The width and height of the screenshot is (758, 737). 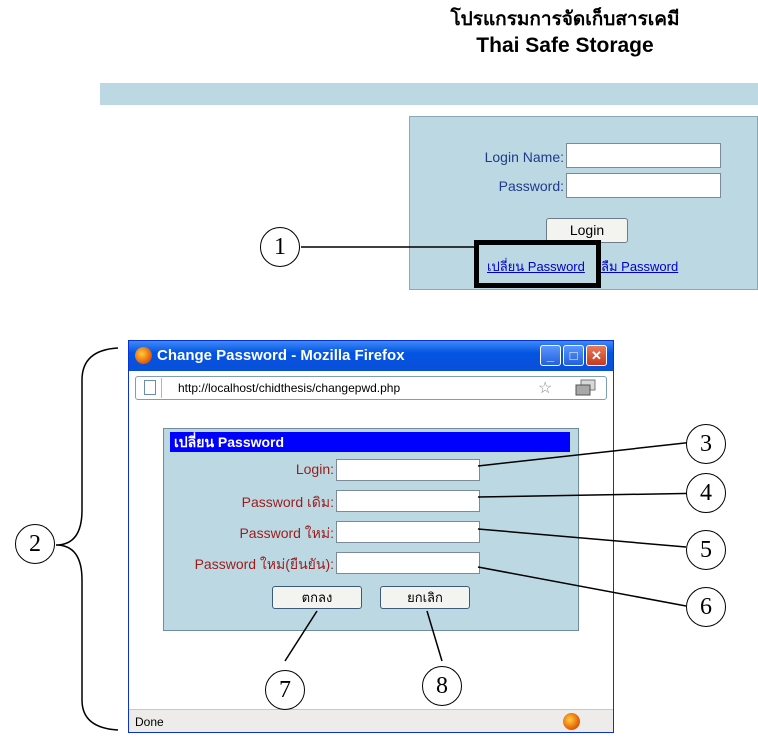 I want to click on old-password-input, so click(x=408, y=501).